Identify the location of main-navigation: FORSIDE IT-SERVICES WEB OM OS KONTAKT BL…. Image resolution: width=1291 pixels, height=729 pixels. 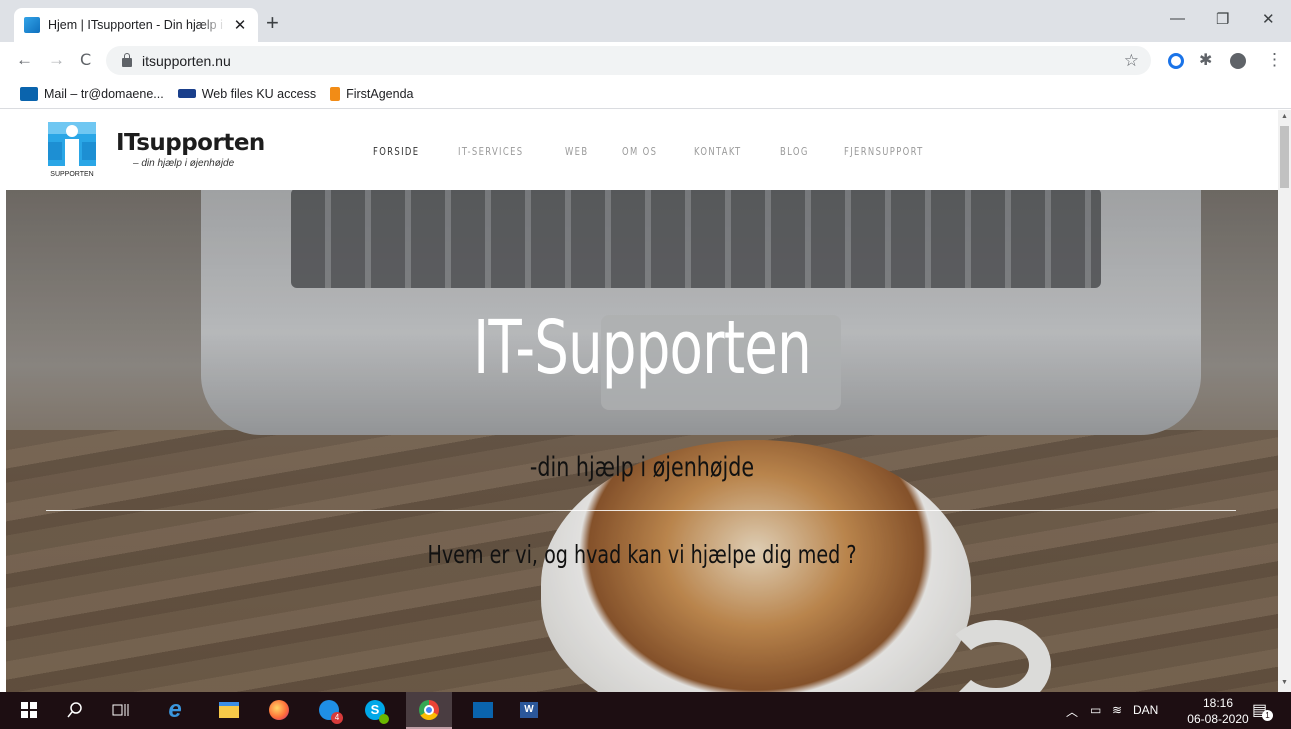
(670, 151).